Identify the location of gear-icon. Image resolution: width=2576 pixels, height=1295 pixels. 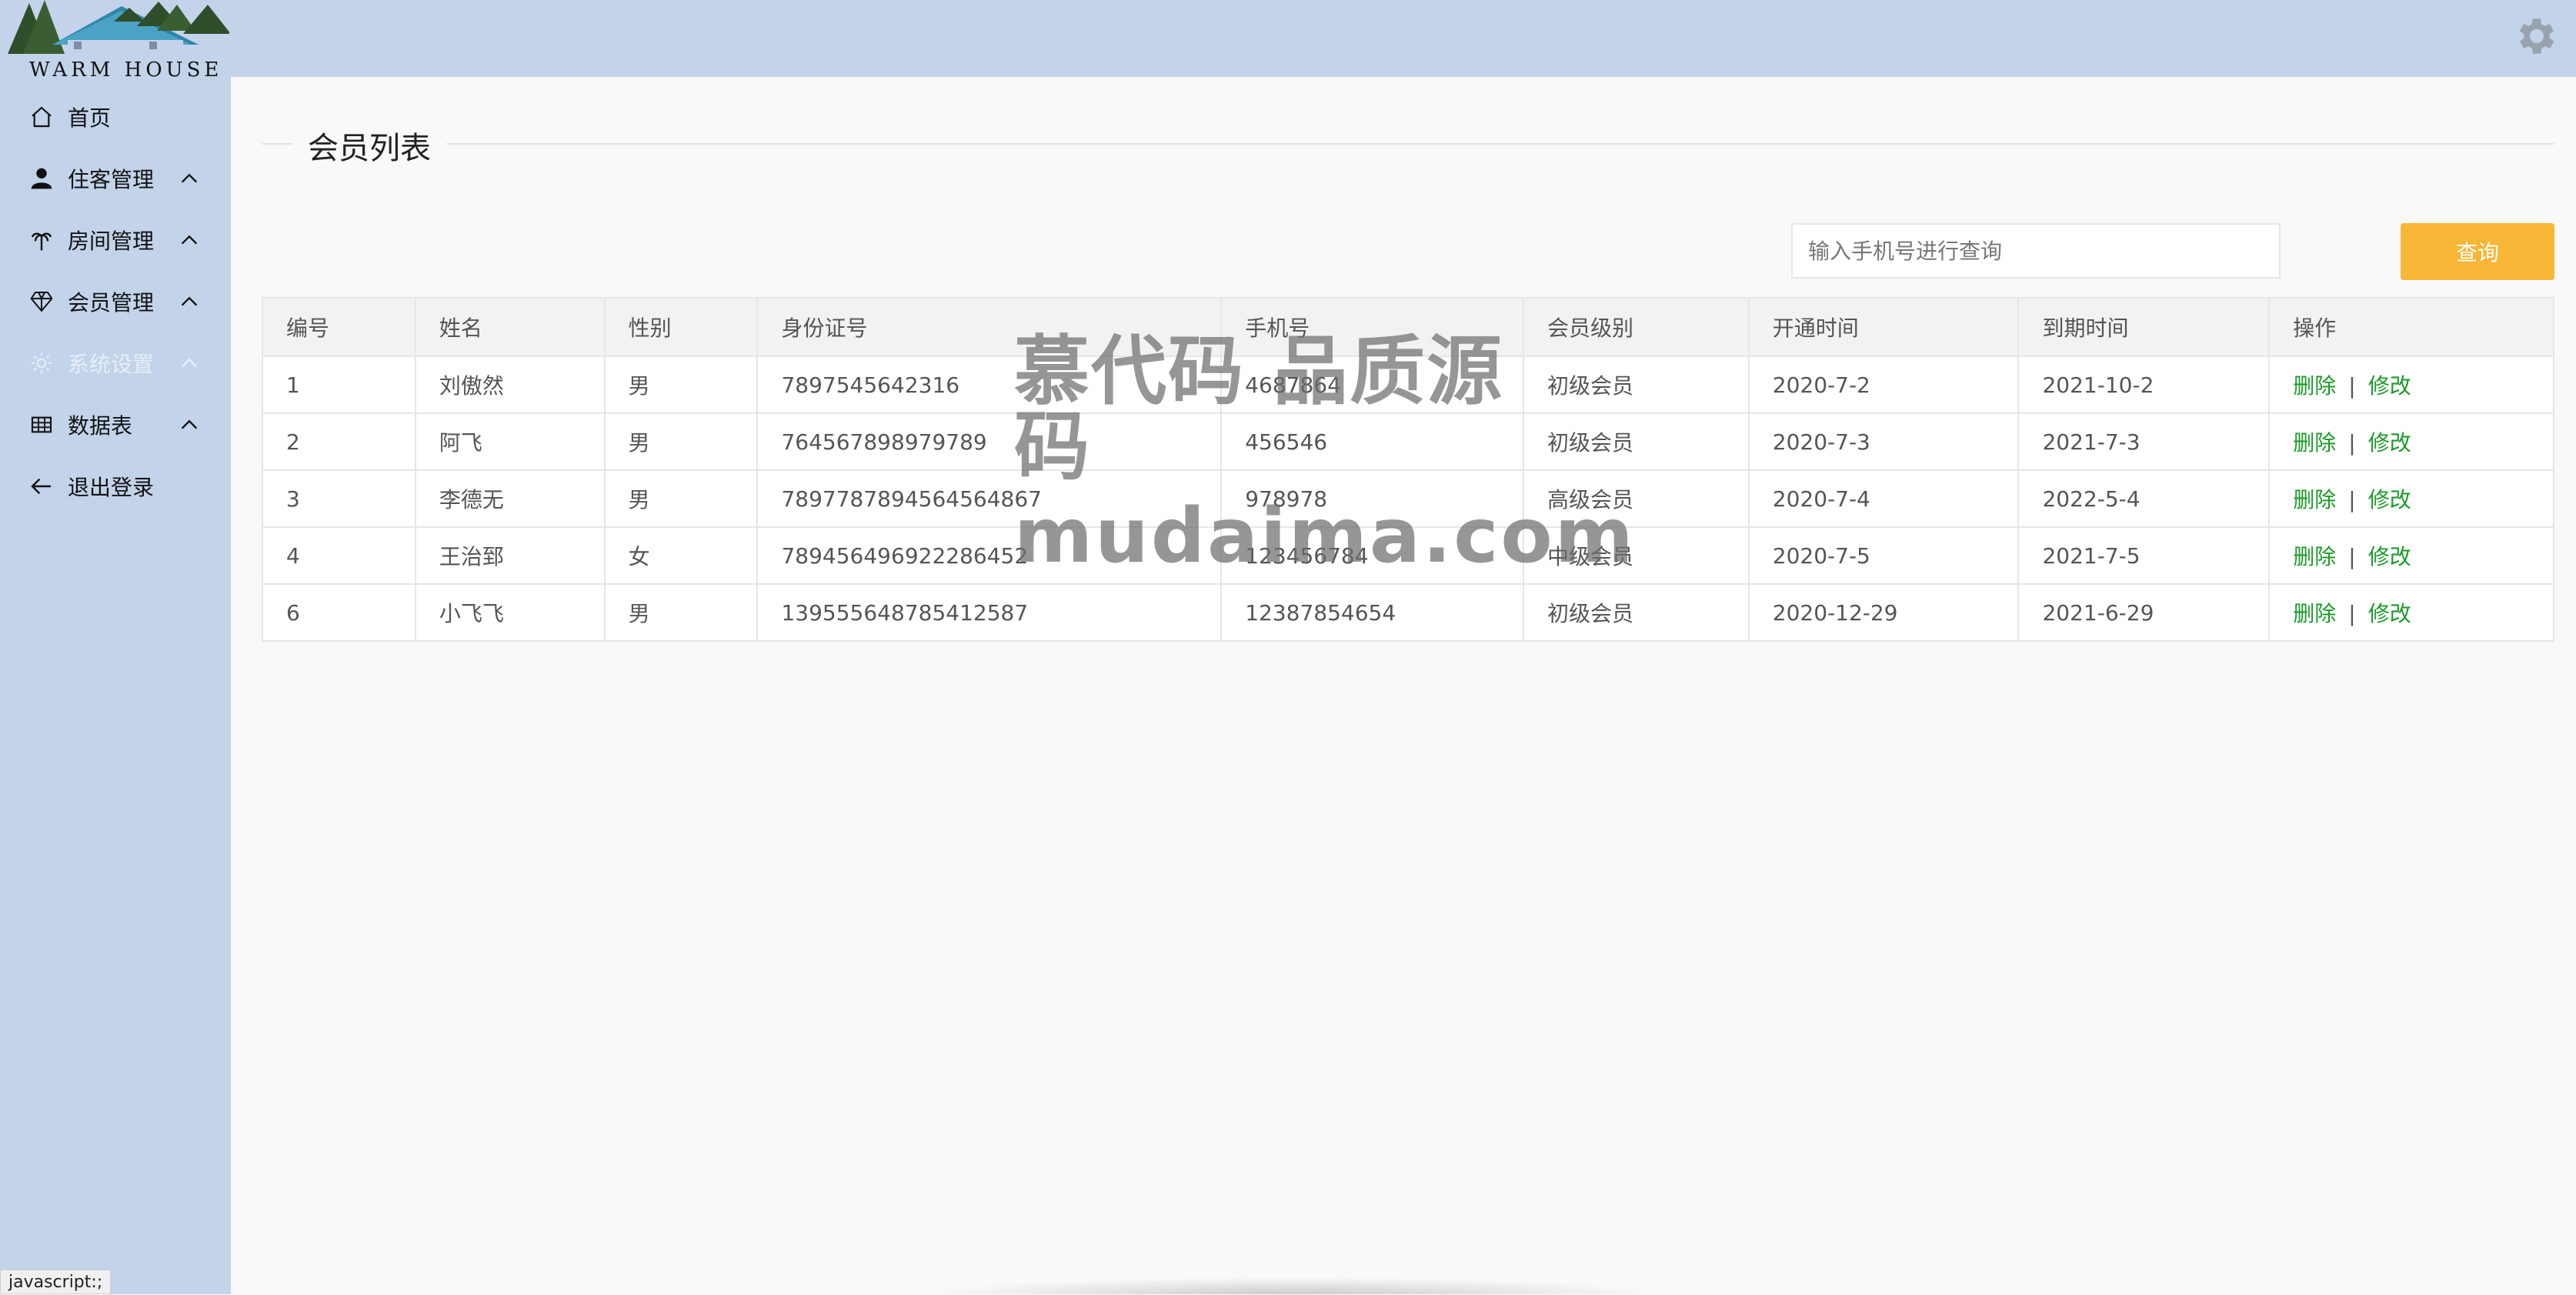
(41, 363).